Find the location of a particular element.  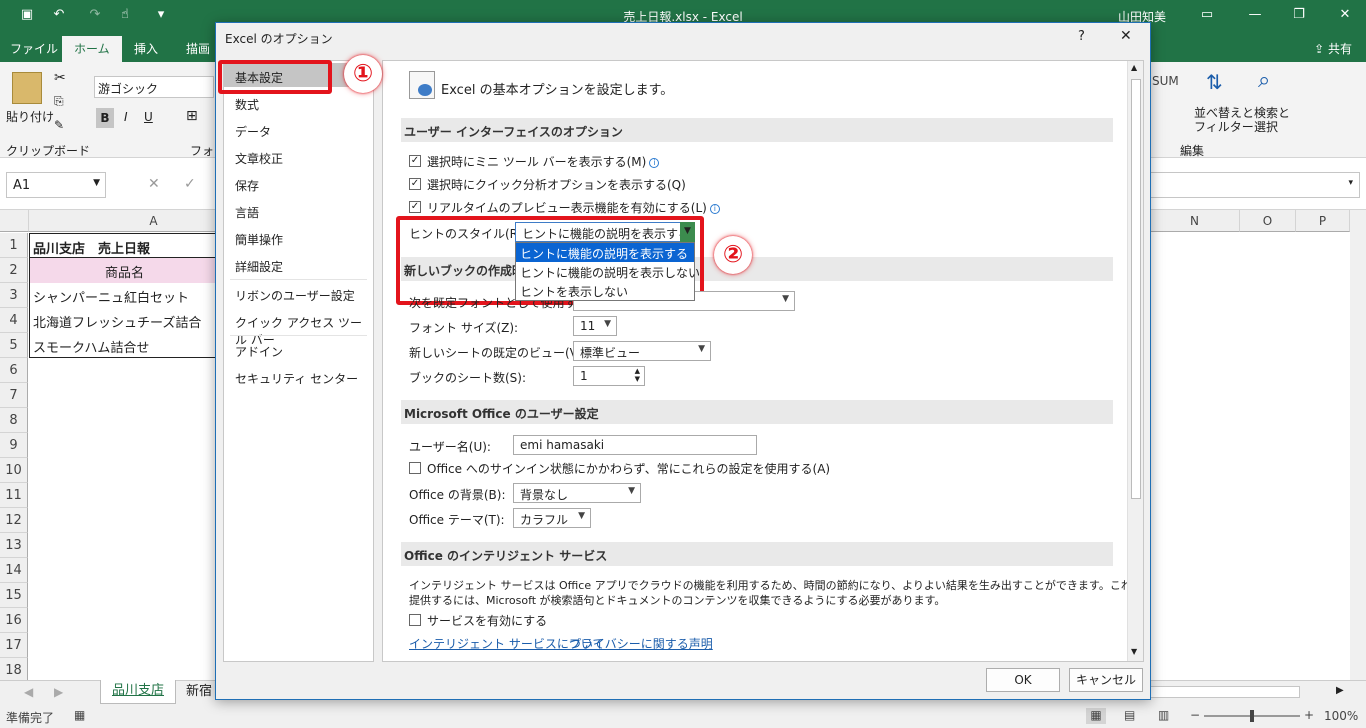

row-header: 7 is located at coordinates (14, 395).